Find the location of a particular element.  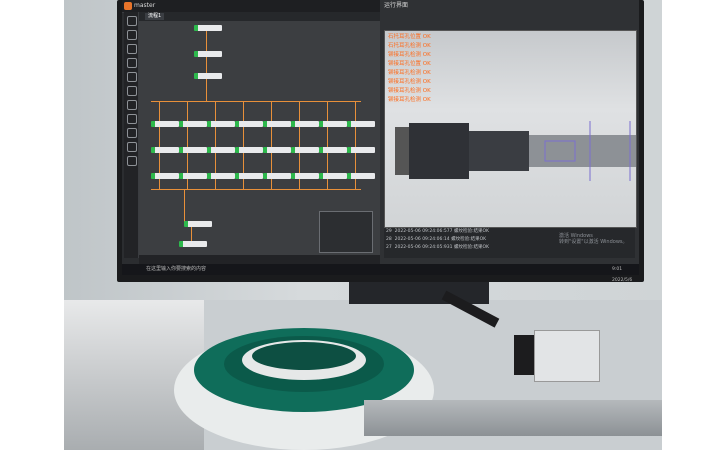

app-logo-icon is located at coordinates (128, 6).